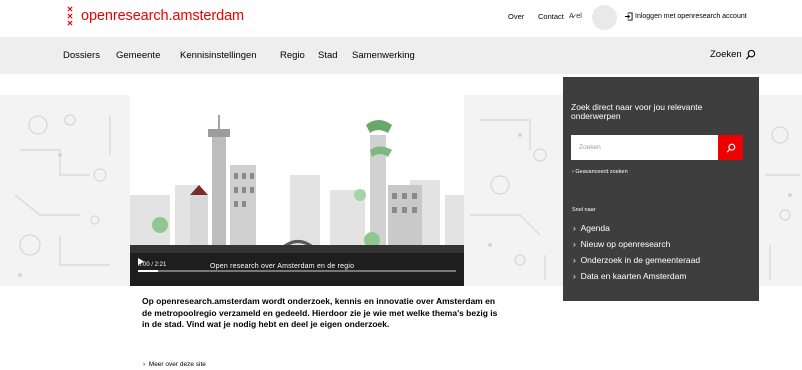  Describe the element at coordinates (292, 55) in the screenshot. I see `nav-item-regio: Regio` at that location.